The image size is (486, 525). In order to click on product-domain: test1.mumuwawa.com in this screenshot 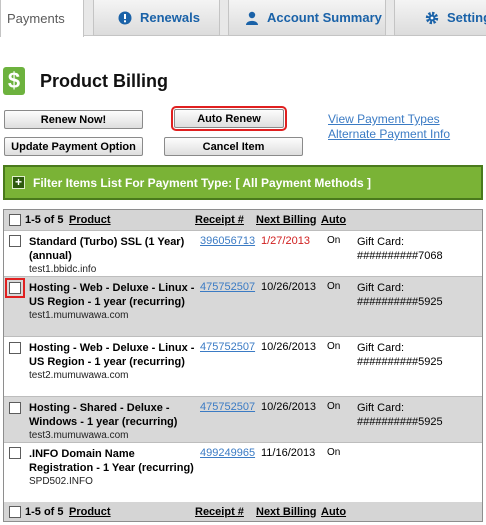, I will do `click(79, 315)`.